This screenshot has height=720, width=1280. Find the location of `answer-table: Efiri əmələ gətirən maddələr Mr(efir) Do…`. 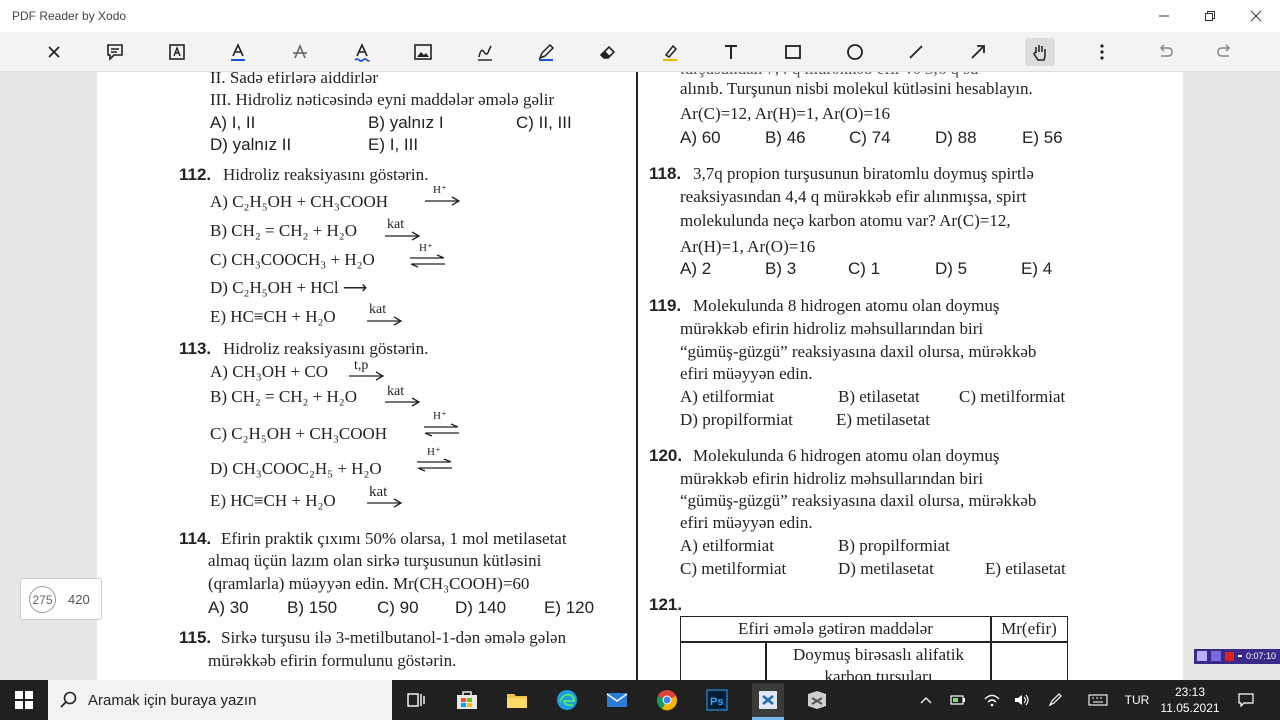

answer-table: Efiri əmələ gətirən maddələr Mr(efir) Do… is located at coordinates (874, 648).